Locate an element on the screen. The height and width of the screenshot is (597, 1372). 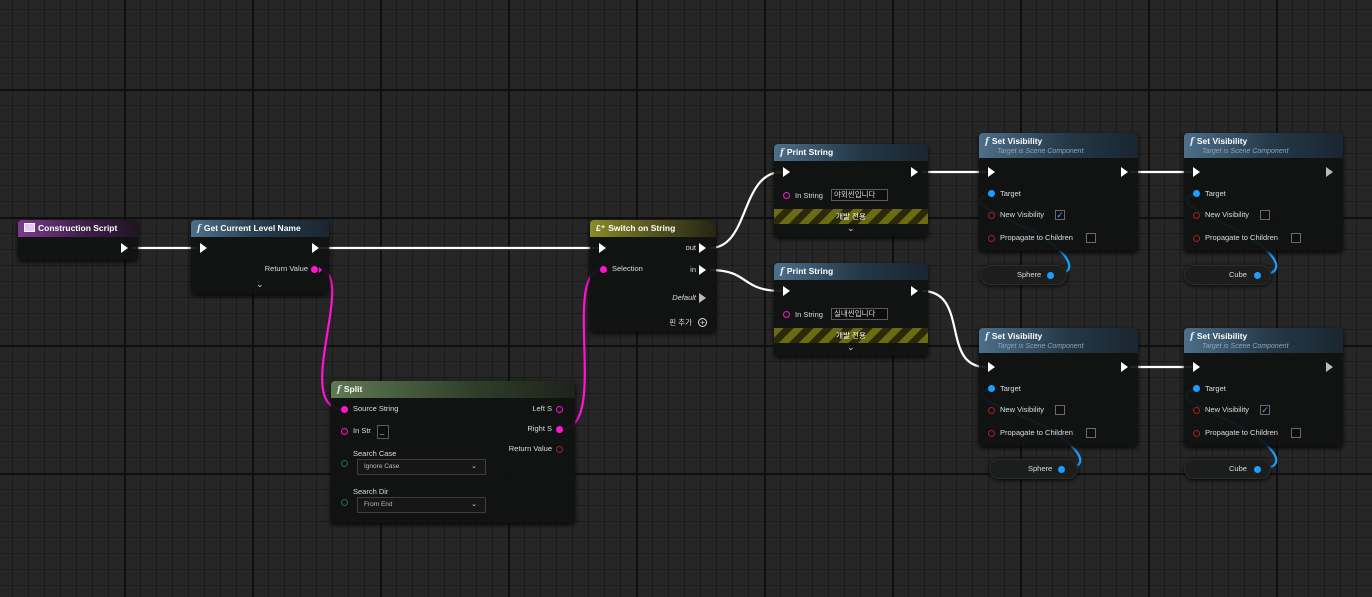
node-title: Construction Script is located at coordinates (78, 228).